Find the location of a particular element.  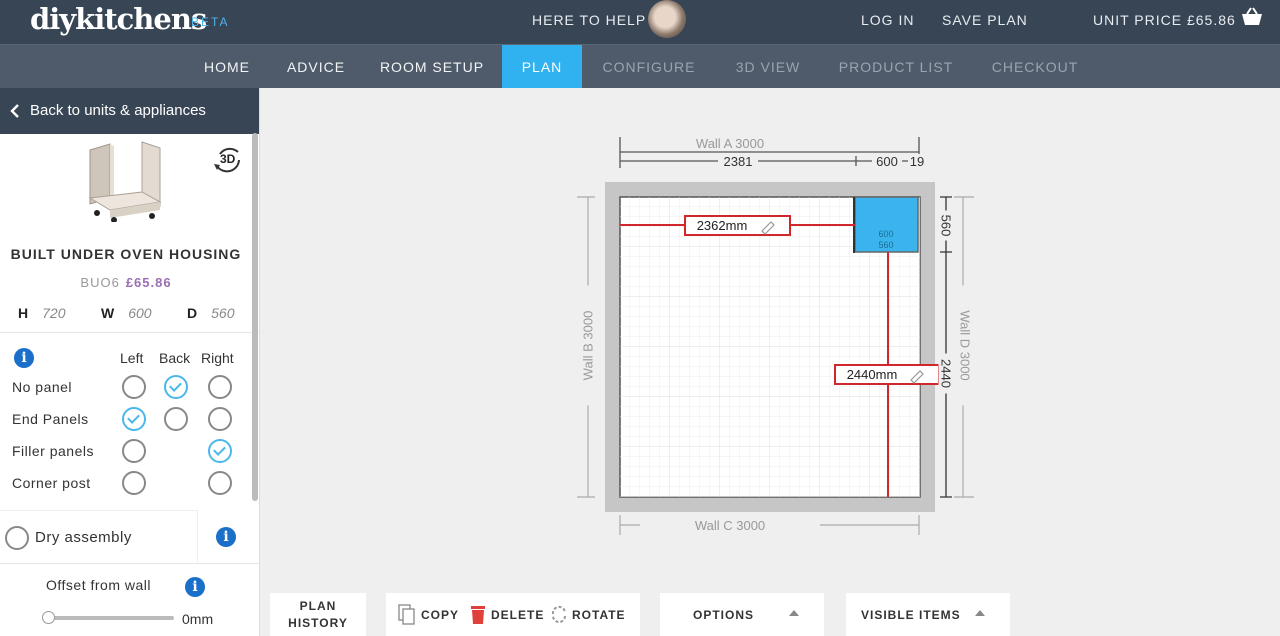

row-corner-post: Corner post is located at coordinates (51, 483).